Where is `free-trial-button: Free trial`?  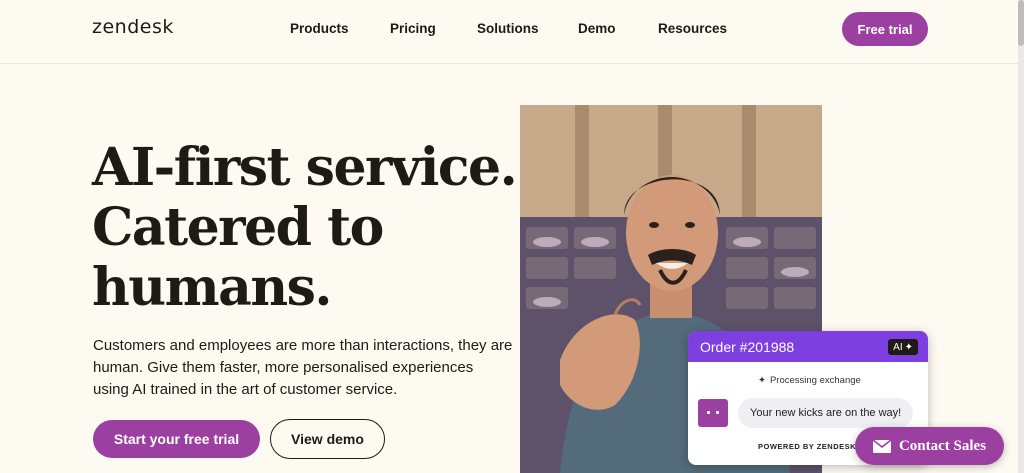 free-trial-button: Free trial is located at coordinates (885, 29).